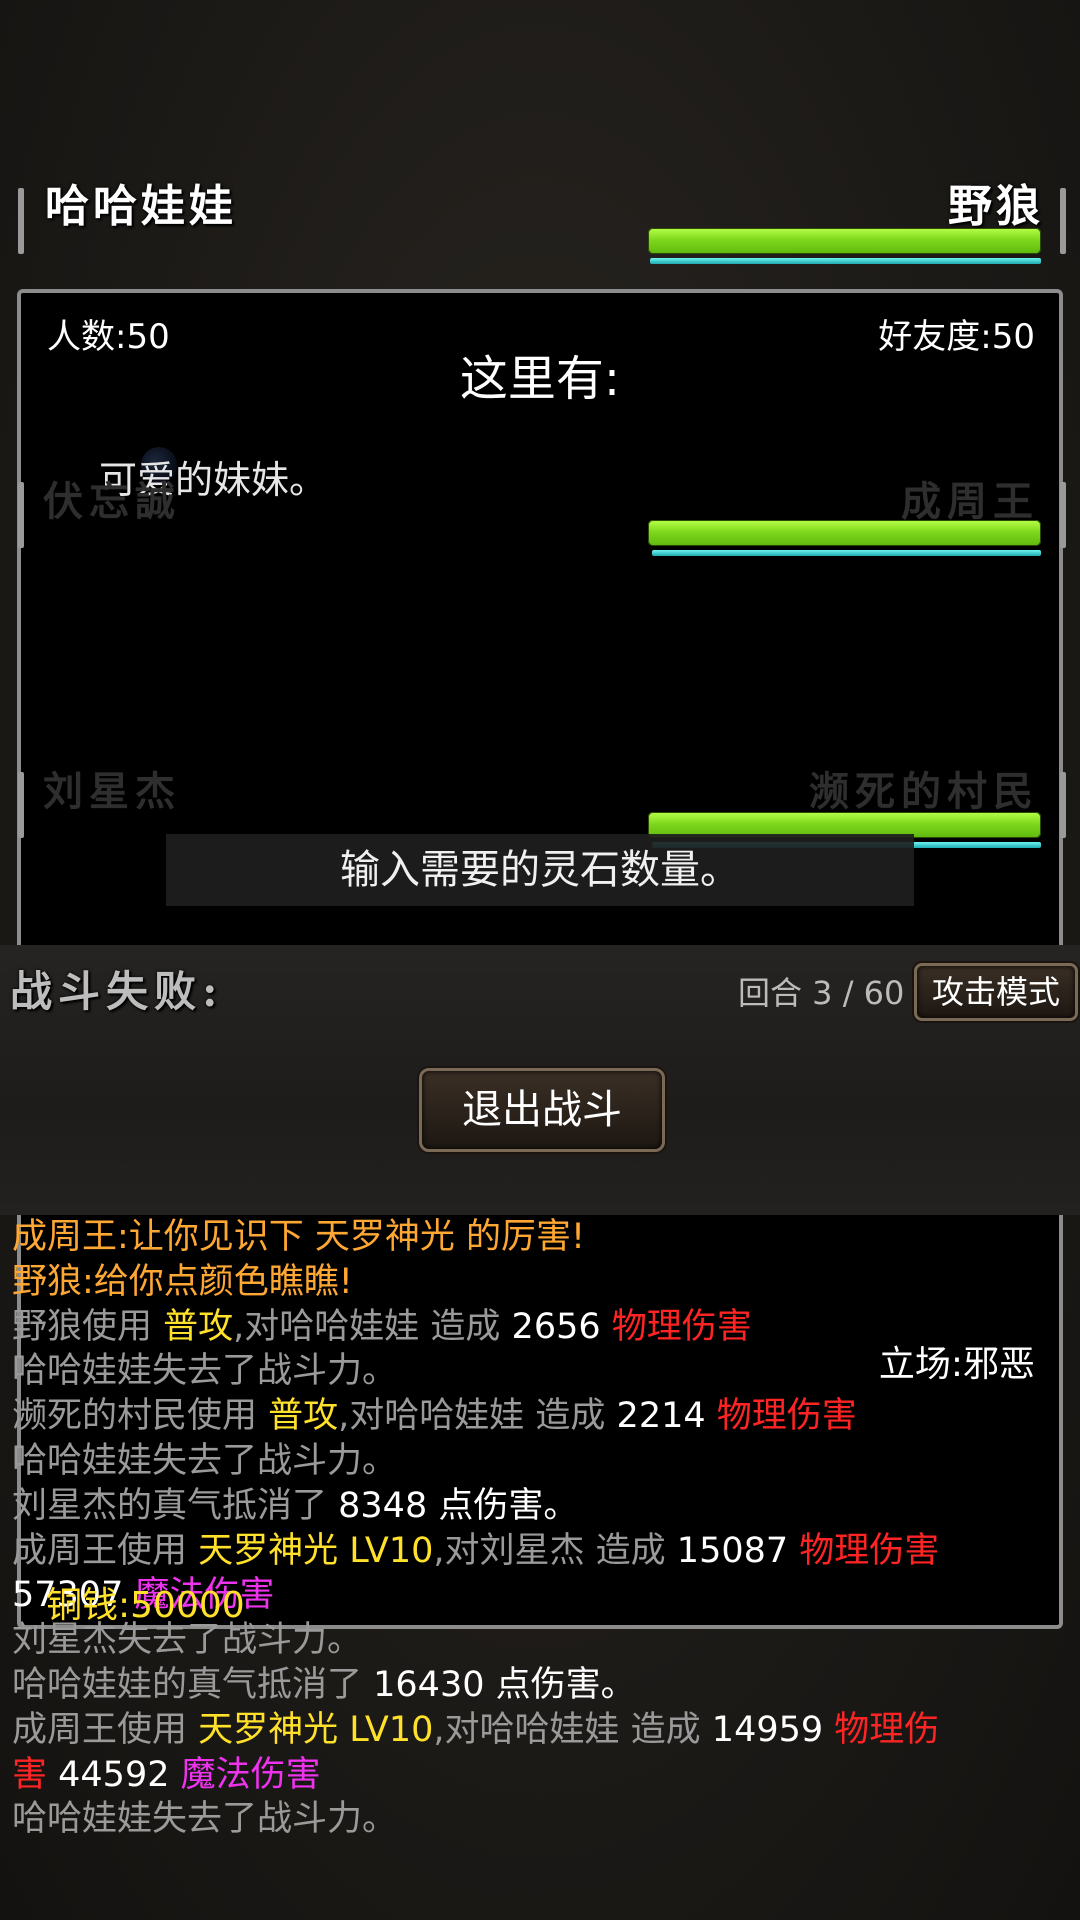  I want to click on log-line: 刘星杰的真气抵消了 8348 点伤害。, so click(295, 1506).